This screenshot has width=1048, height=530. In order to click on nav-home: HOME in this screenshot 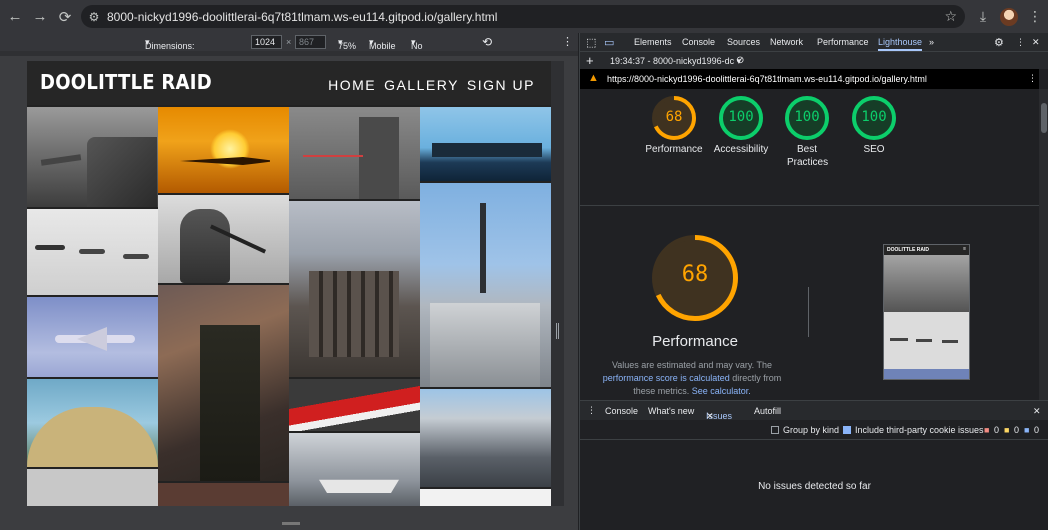, I will do `click(352, 85)`.